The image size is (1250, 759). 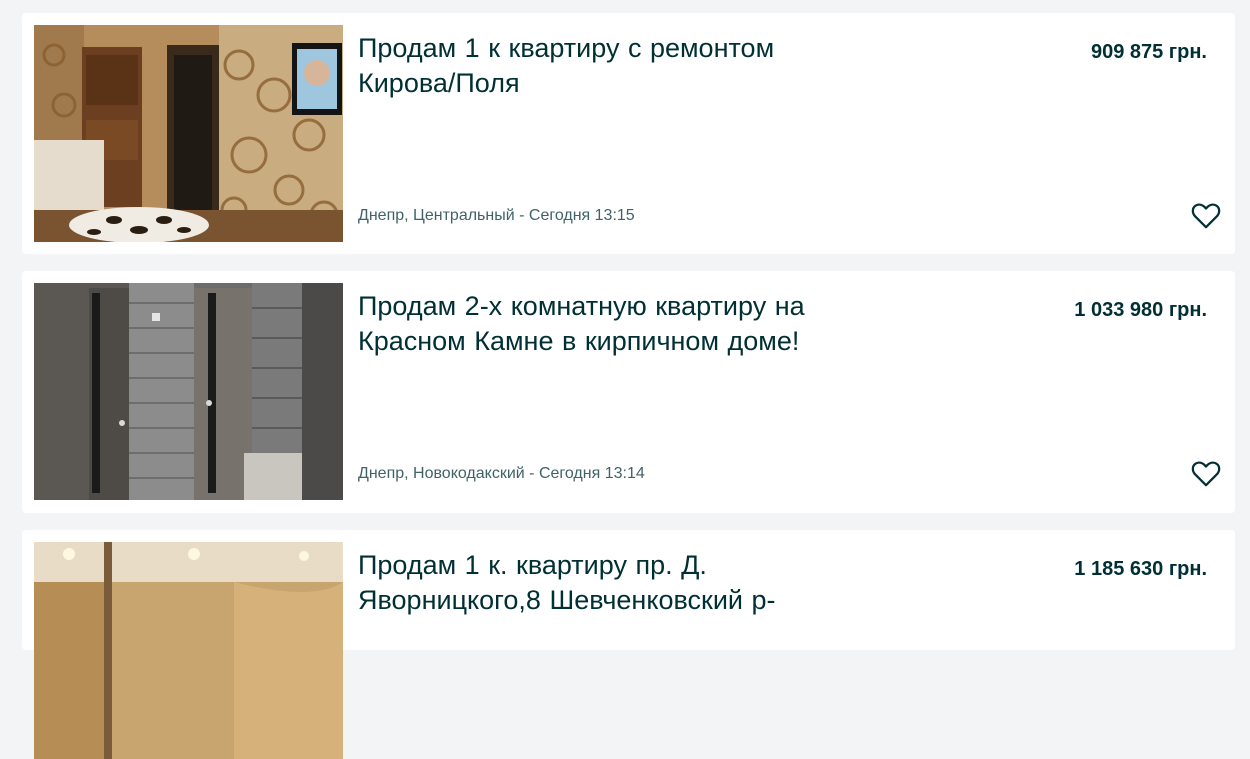 What do you see at coordinates (1148, 52) in the screenshot?
I see `listing-price: 909 875 грн.` at bounding box center [1148, 52].